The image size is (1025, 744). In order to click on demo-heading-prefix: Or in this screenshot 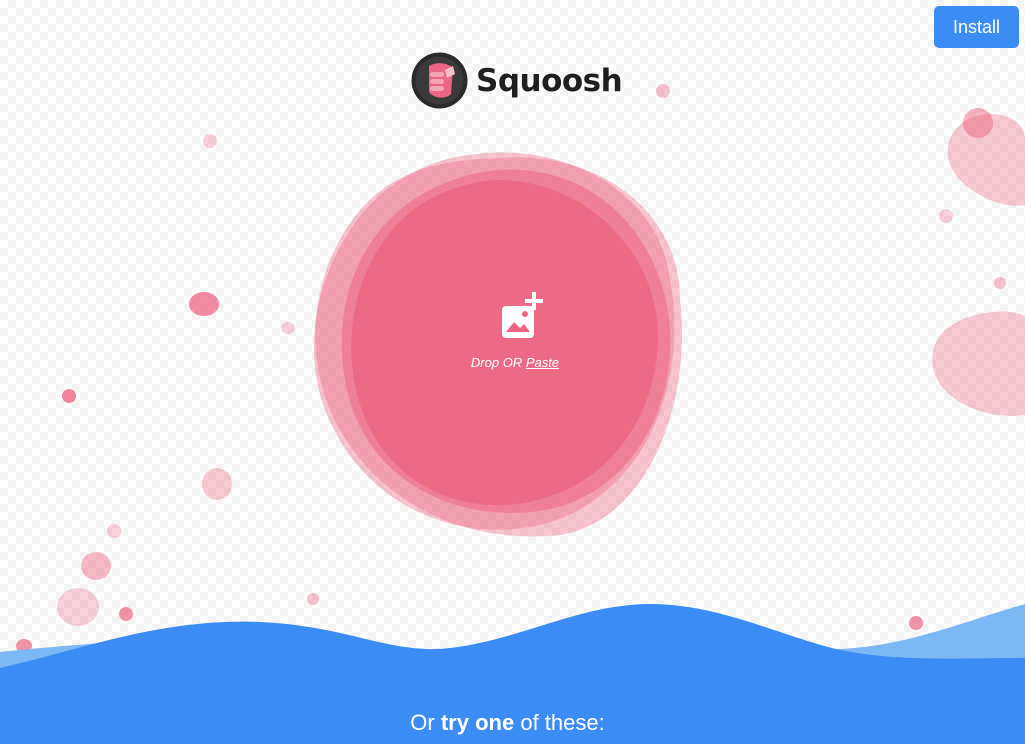, I will do `click(422, 722)`.